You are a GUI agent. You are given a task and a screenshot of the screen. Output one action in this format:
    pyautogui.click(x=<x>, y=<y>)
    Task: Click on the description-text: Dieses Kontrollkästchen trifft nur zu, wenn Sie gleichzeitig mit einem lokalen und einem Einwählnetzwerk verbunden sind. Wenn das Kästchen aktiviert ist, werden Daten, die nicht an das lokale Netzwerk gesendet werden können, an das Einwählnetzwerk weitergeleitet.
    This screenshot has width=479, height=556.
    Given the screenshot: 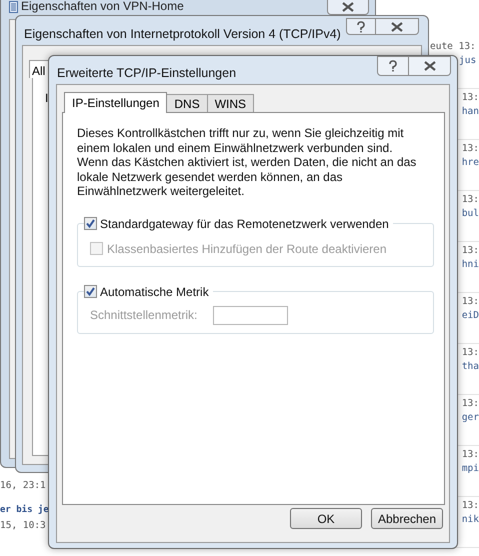 What is the action you would take?
    pyautogui.click(x=247, y=162)
    